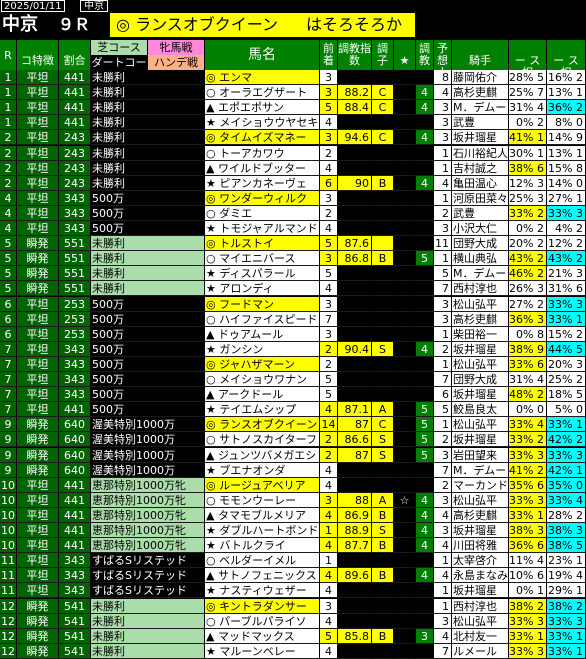 The height and width of the screenshot is (659, 586). Describe the element at coordinates (528, 590) in the screenshot. I see `jockey-rate-cell: 0% 1` at that location.